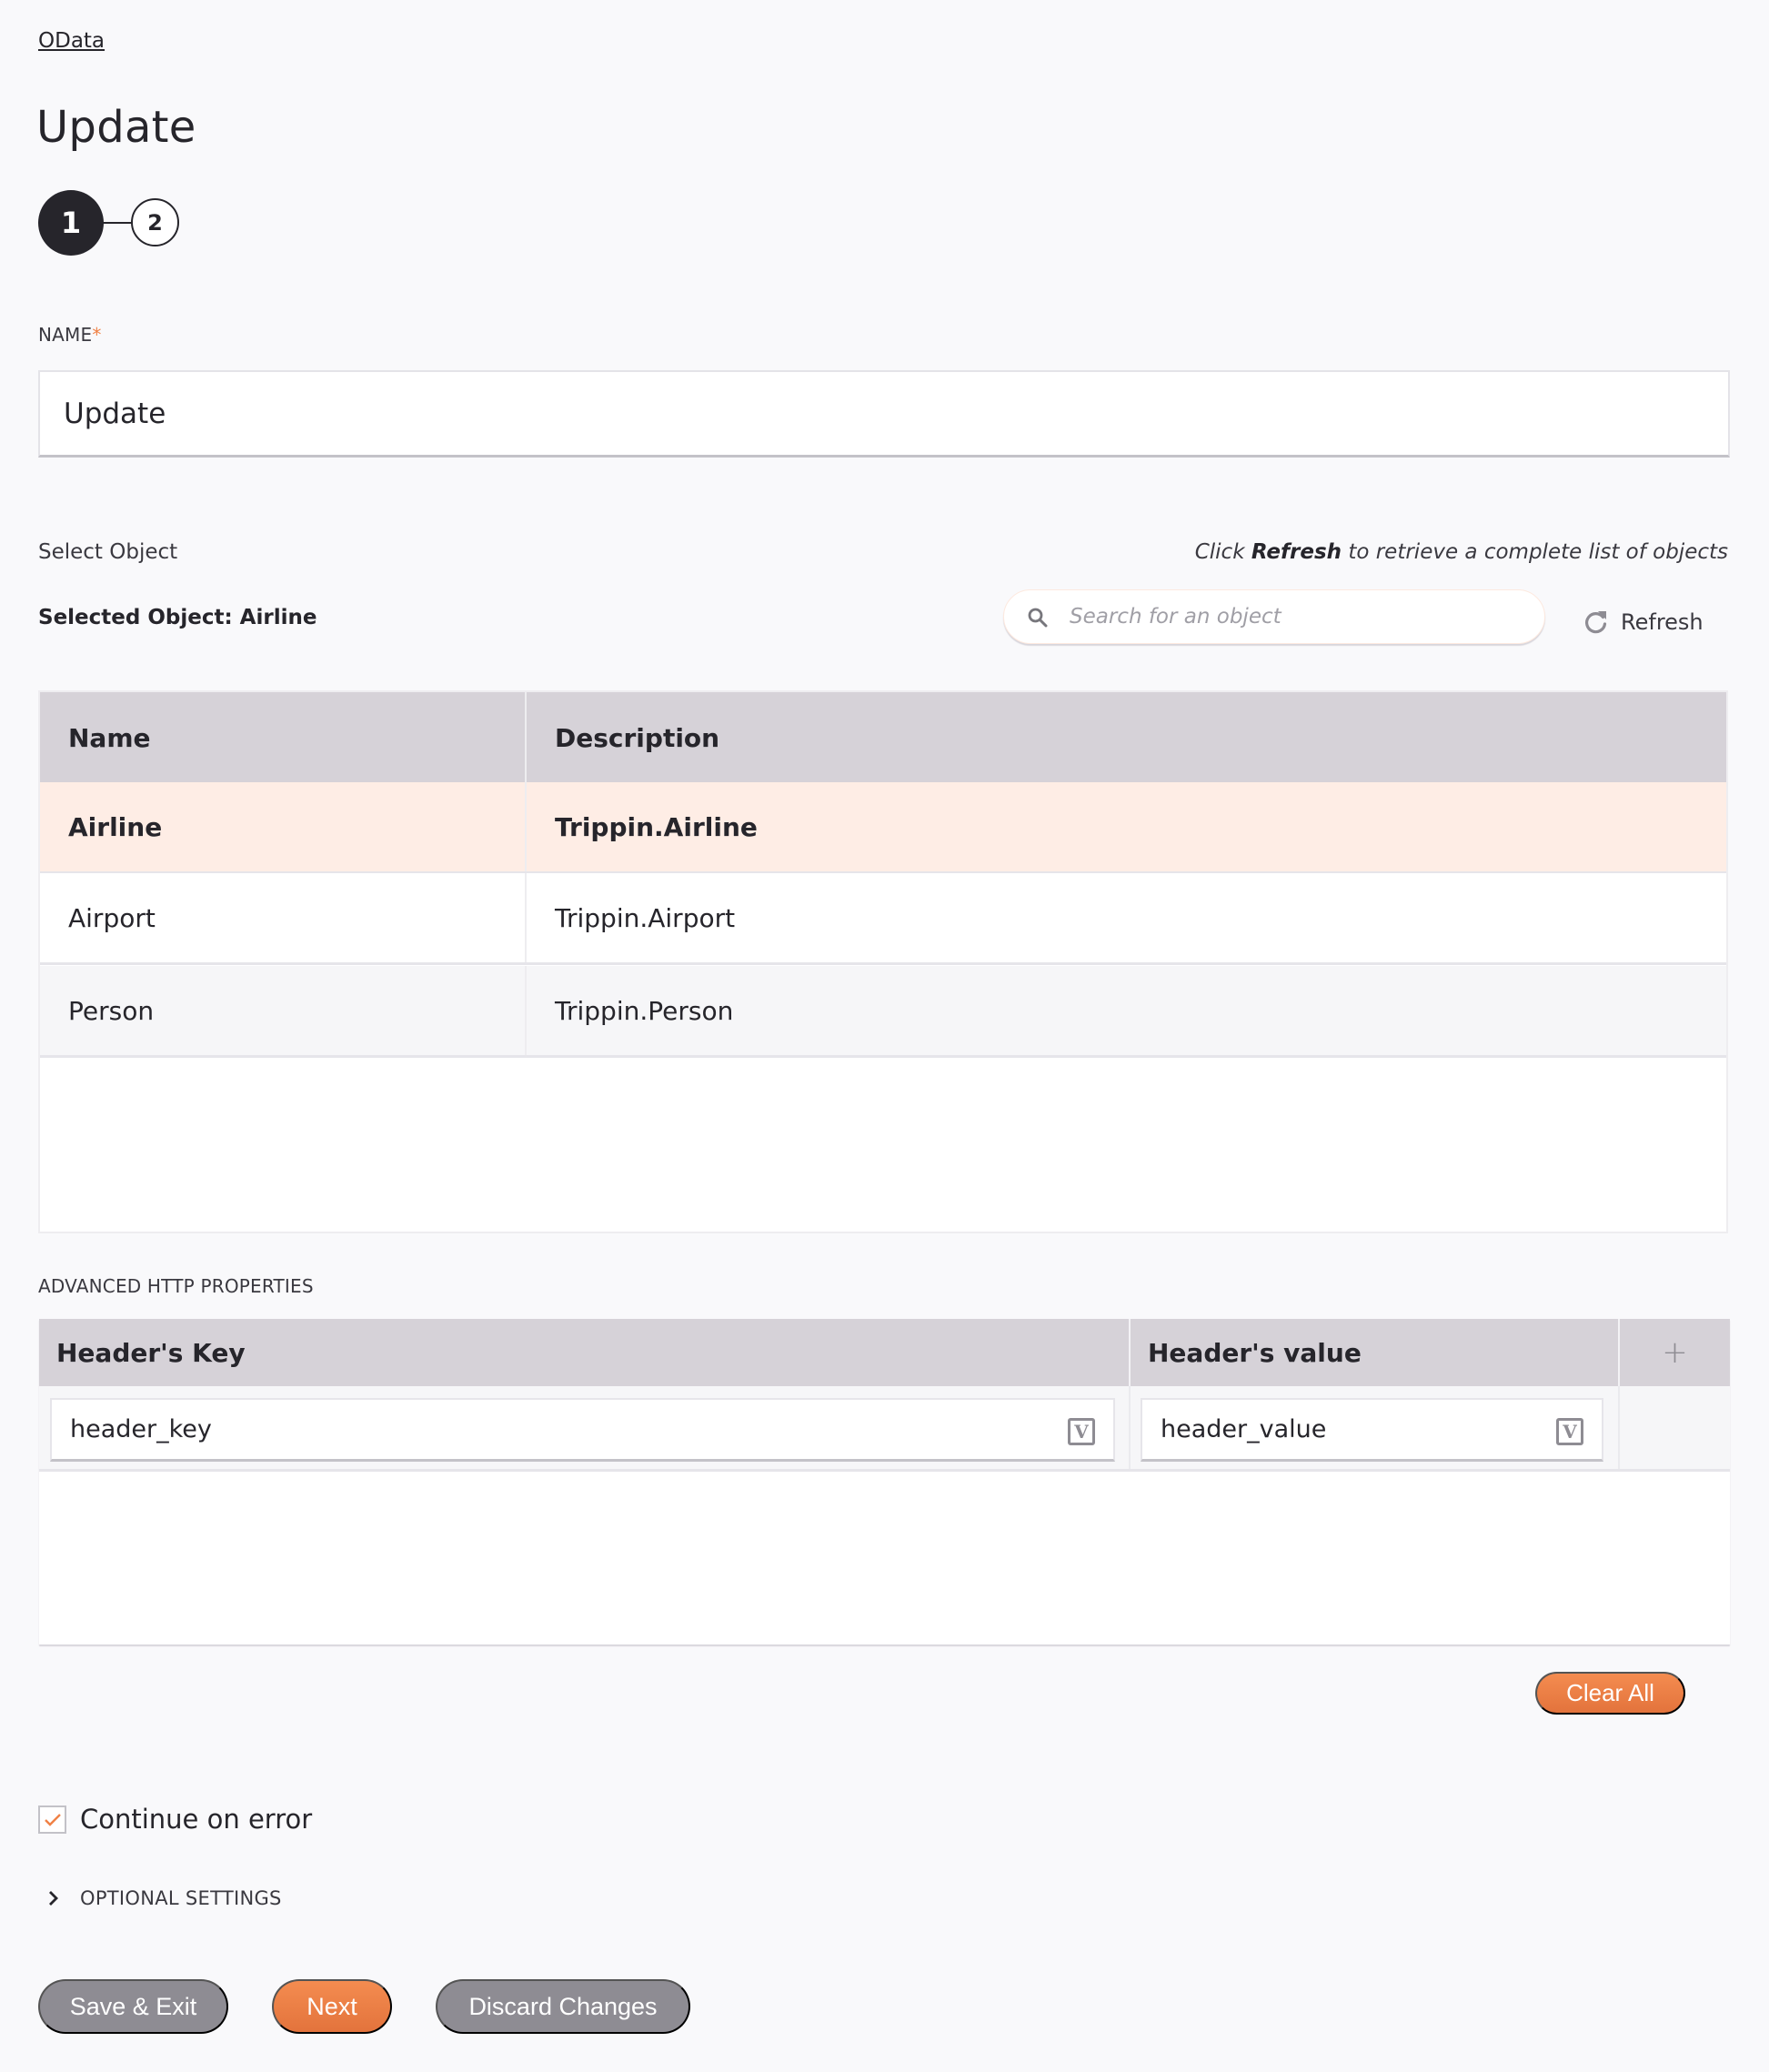 This screenshot has height=2072, width=1769. I want to click on value-cell: header_value V, so click(1375, 1428).